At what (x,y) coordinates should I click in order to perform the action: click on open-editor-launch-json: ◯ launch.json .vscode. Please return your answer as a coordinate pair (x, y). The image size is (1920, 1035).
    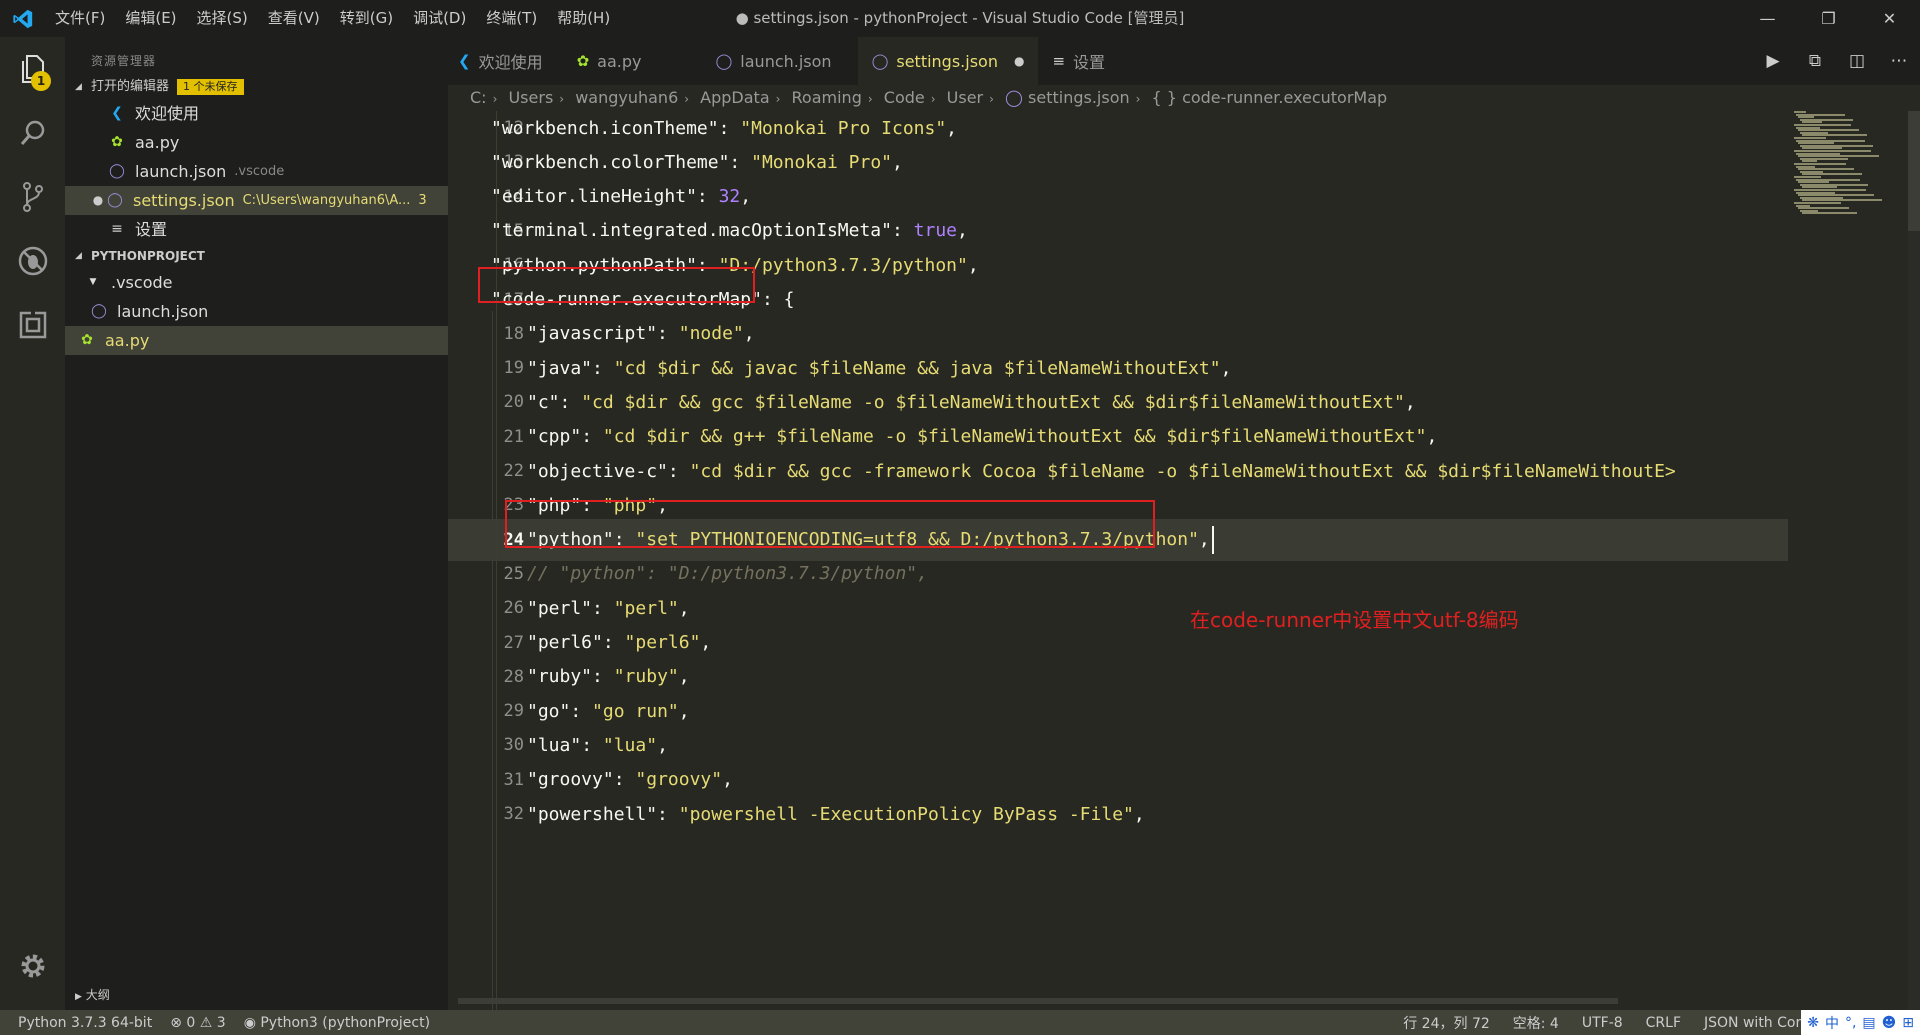
    Looking at the image, I should click on (256, 171).